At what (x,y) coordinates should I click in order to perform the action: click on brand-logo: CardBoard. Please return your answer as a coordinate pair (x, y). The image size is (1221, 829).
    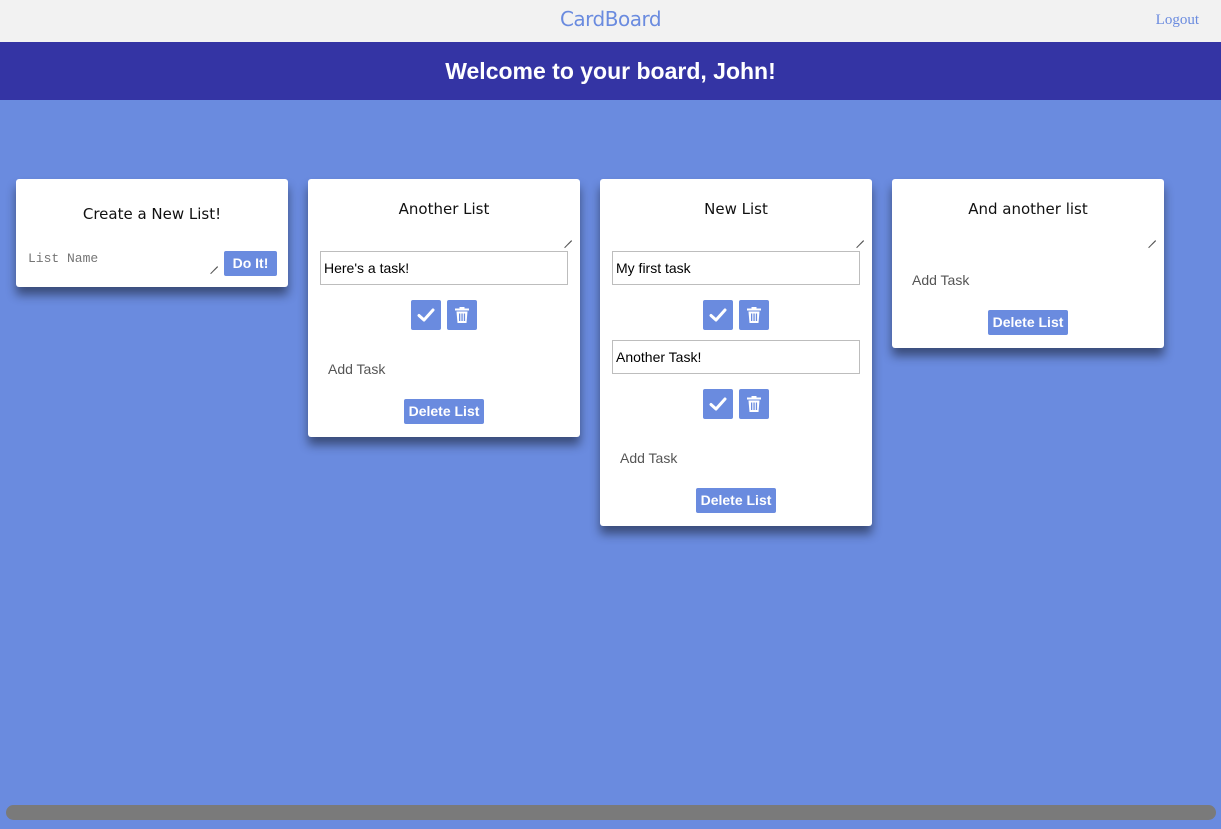
    Looking at the image, I should click on (610, 19).